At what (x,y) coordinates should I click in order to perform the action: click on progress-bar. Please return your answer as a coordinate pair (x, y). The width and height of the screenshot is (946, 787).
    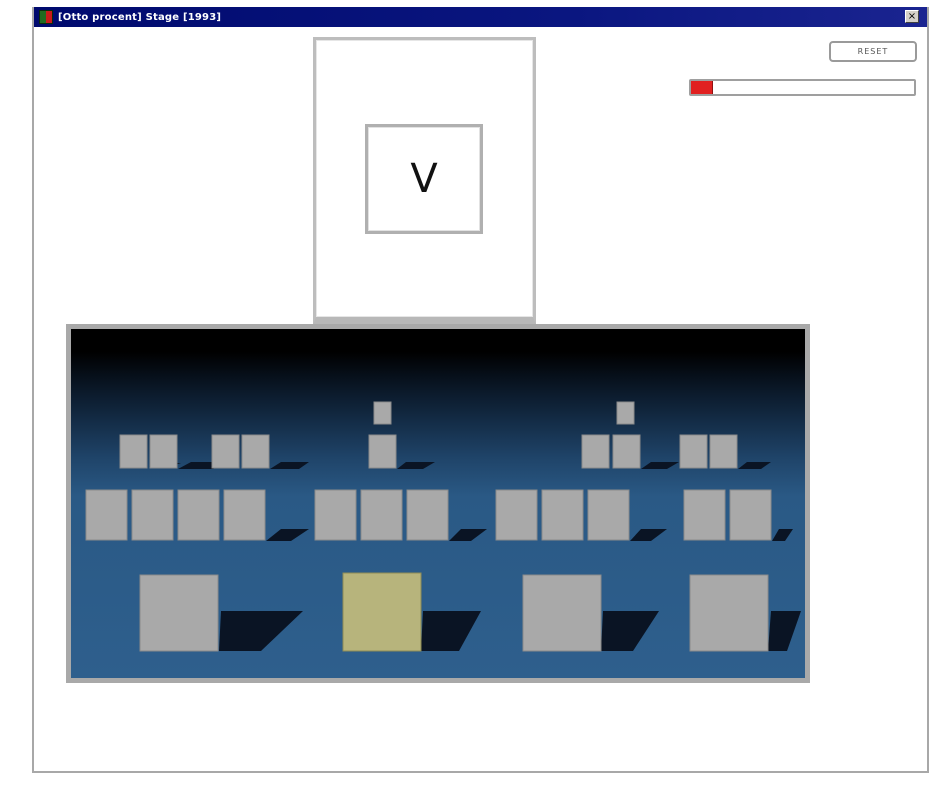
    Looking at the image, I should click on (802, 87).